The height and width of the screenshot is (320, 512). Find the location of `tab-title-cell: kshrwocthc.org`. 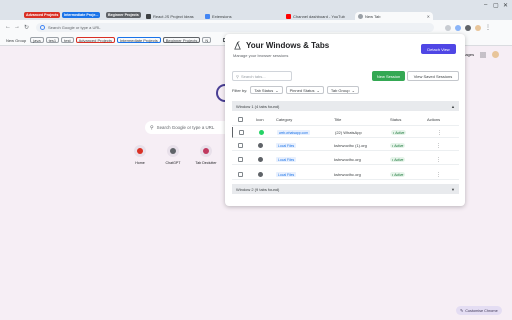

tab-title-cell: kshrwocthc.org is located at coordinates (347, 174).